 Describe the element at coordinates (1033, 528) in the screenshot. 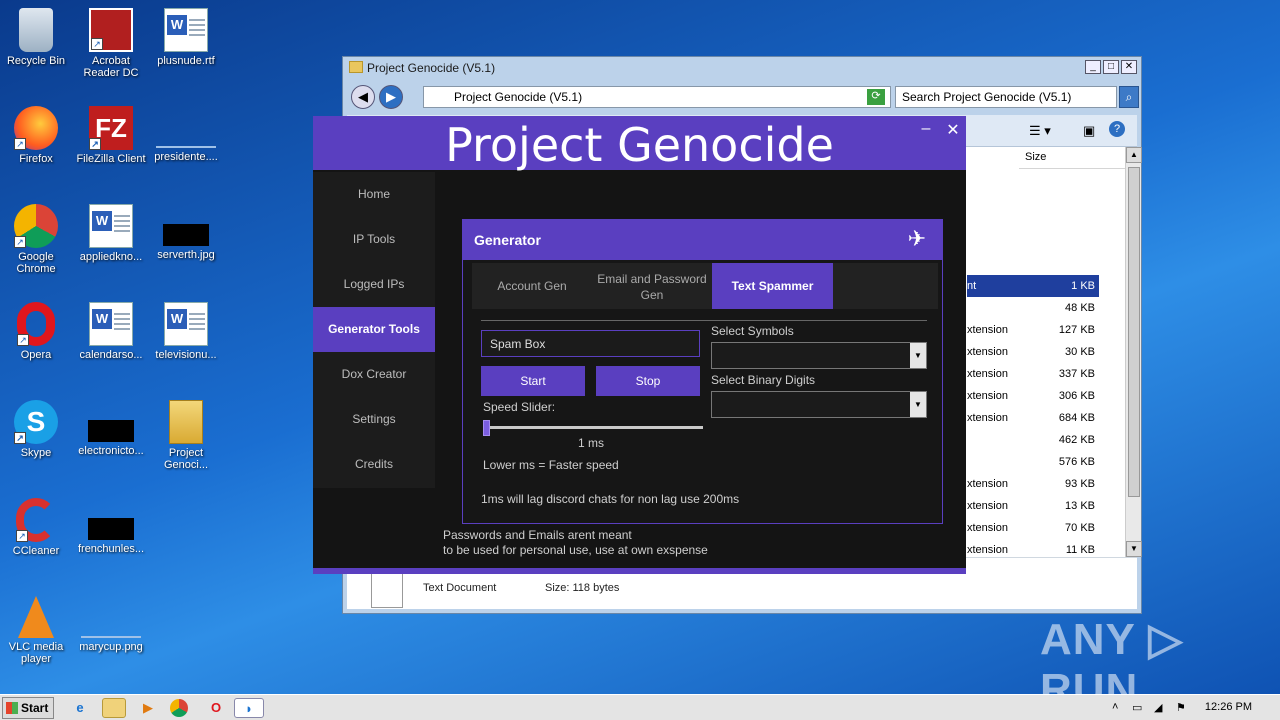

I see `file-row: xtension 70 KB` at that location.